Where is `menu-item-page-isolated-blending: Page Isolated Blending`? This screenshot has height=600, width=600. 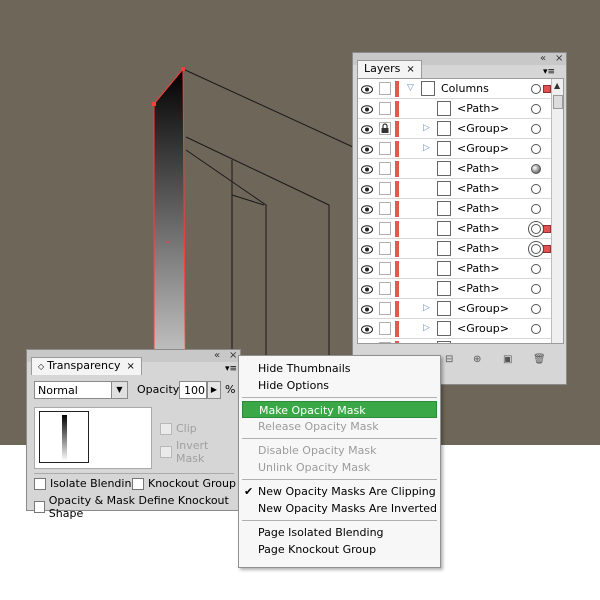
menu-item-page-isolated-blending: Page Isolated Blending is located at coordinates (339, 532).